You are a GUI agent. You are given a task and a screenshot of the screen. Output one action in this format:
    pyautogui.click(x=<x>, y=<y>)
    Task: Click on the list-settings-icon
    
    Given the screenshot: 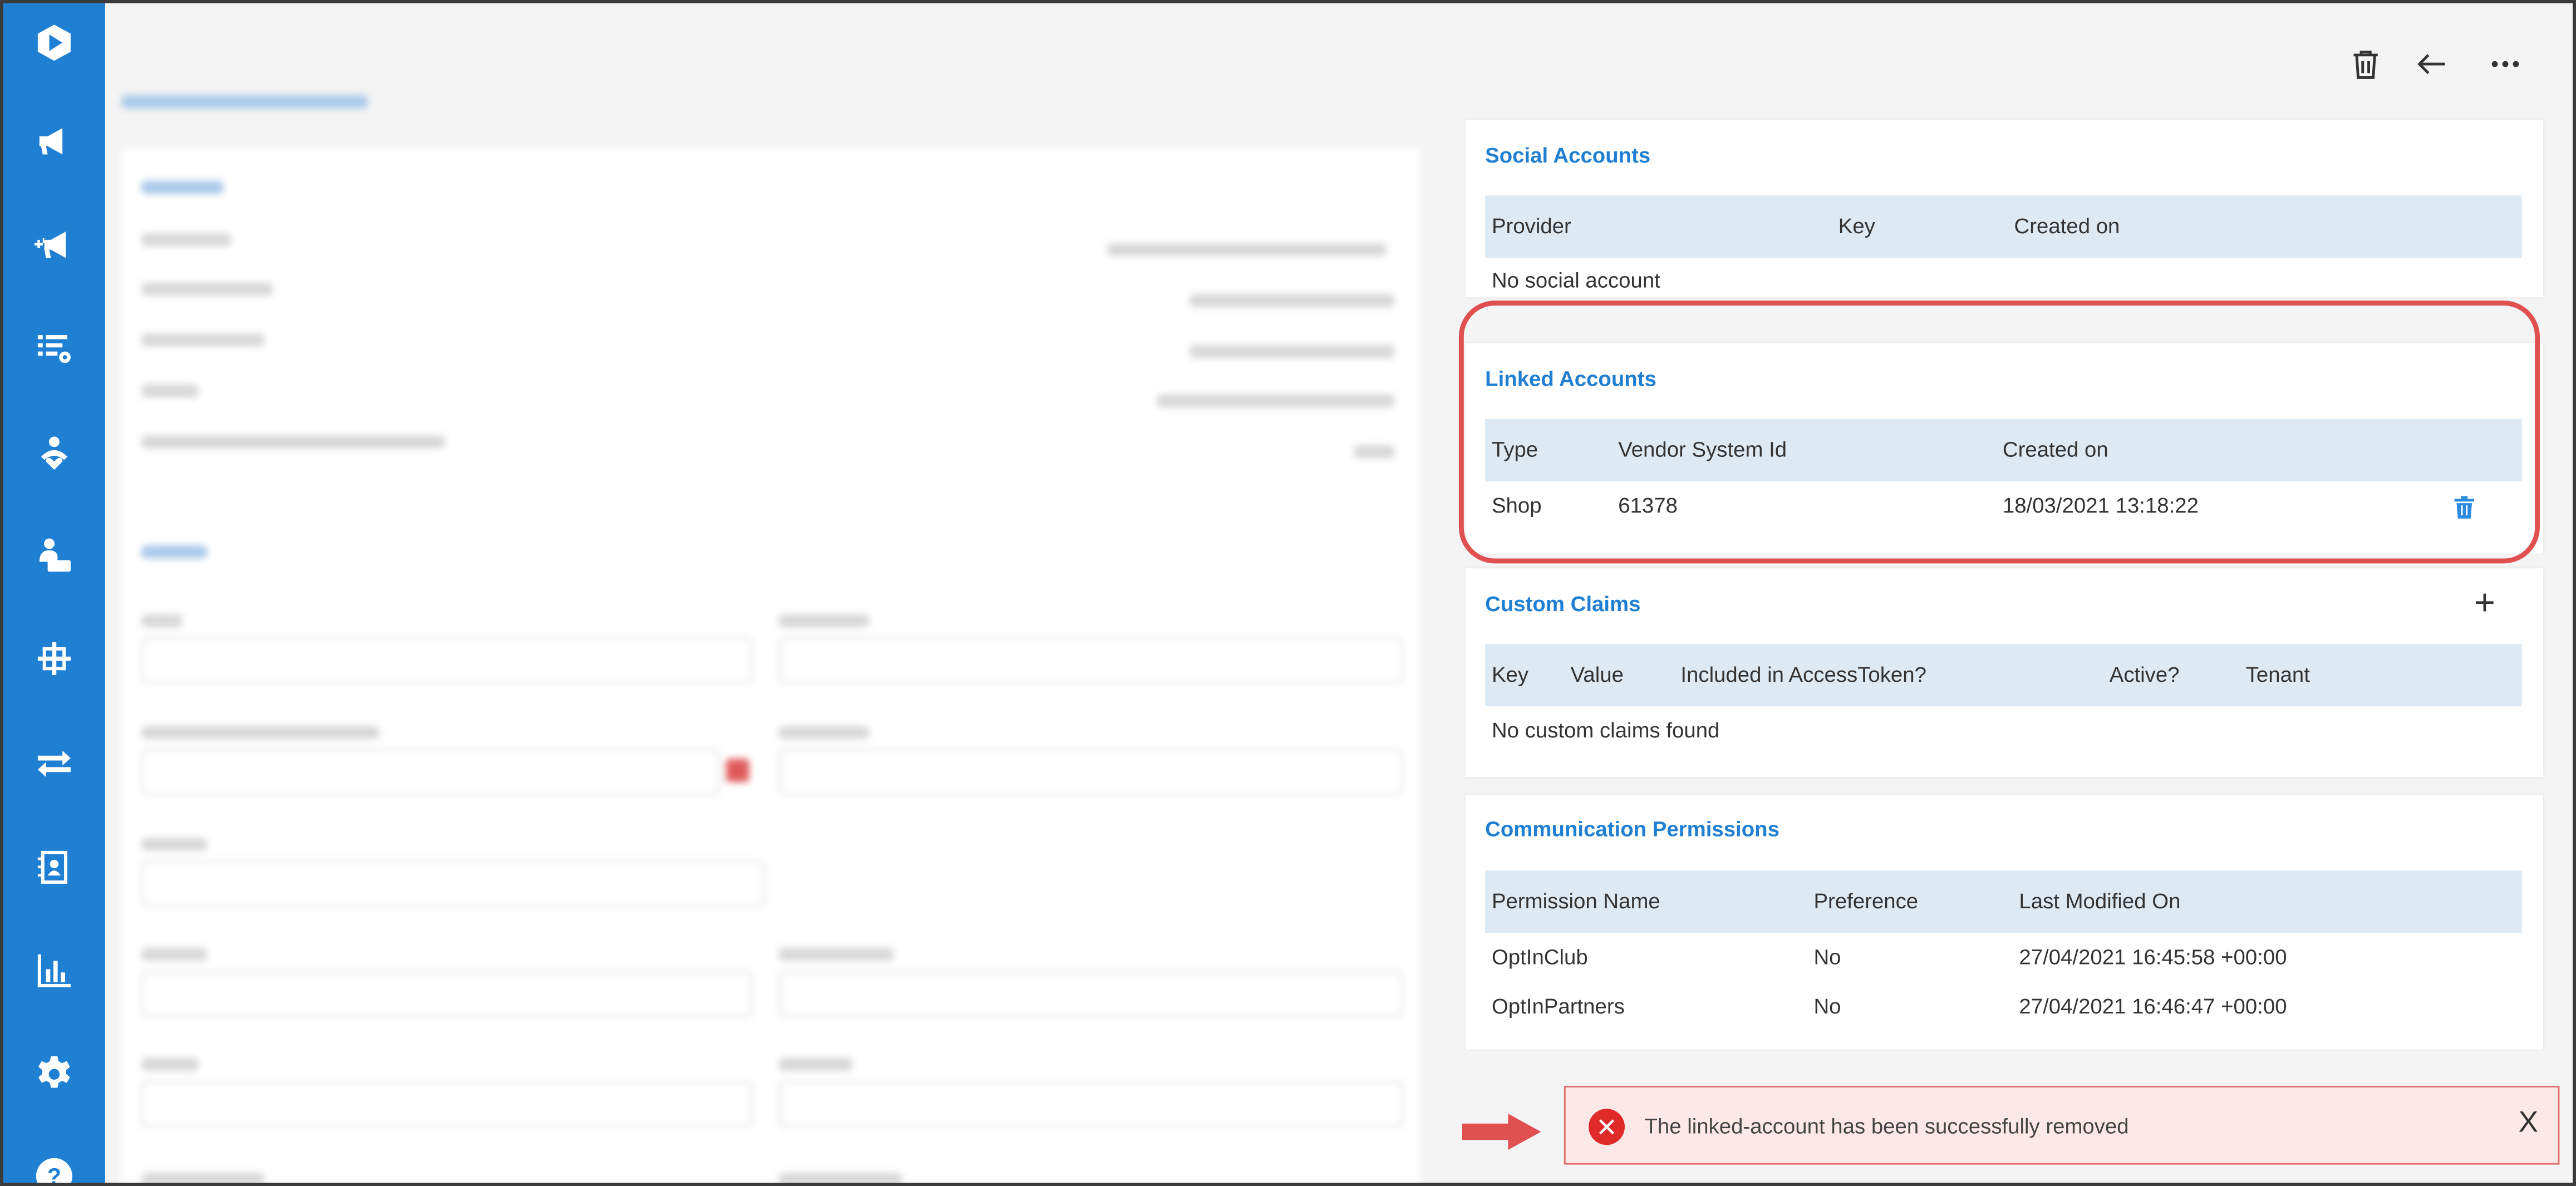 What is the action you would take?
    pyautogui.click(x=54, y=348)
    